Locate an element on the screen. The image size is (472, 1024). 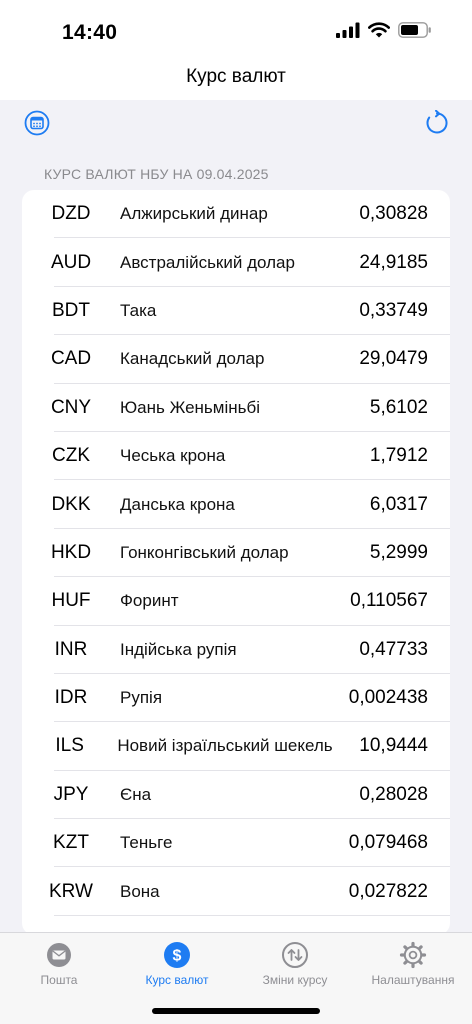
currency-name: Рупія is located at coordinates (141, 698).